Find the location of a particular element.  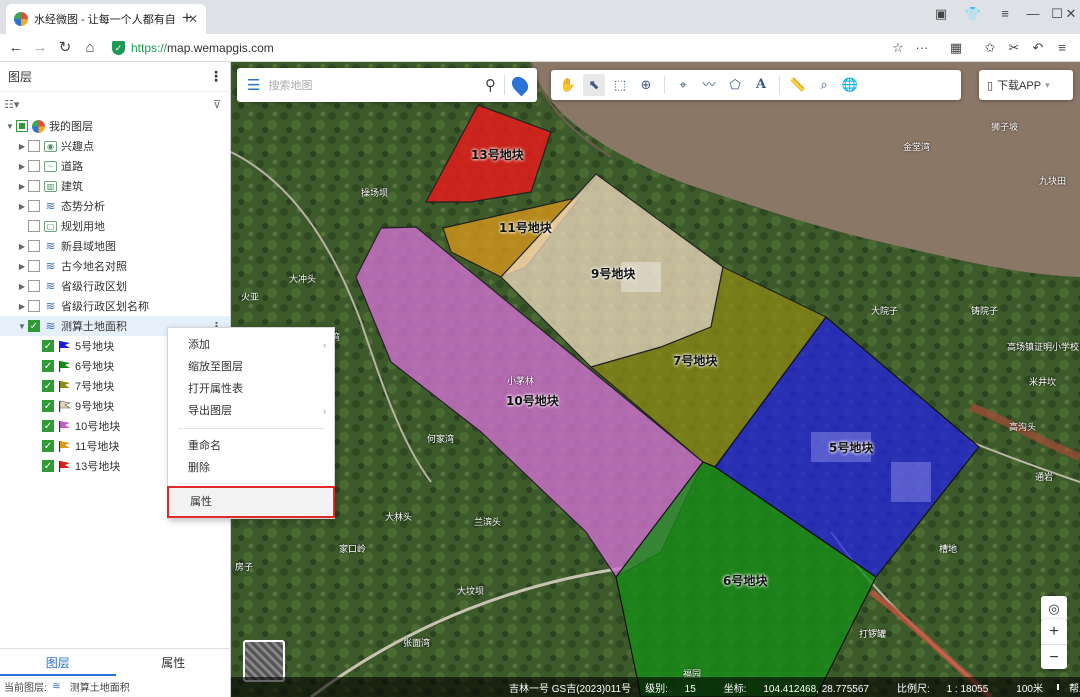

filter-icon: ⊽ is located at coordinates (217, 104).